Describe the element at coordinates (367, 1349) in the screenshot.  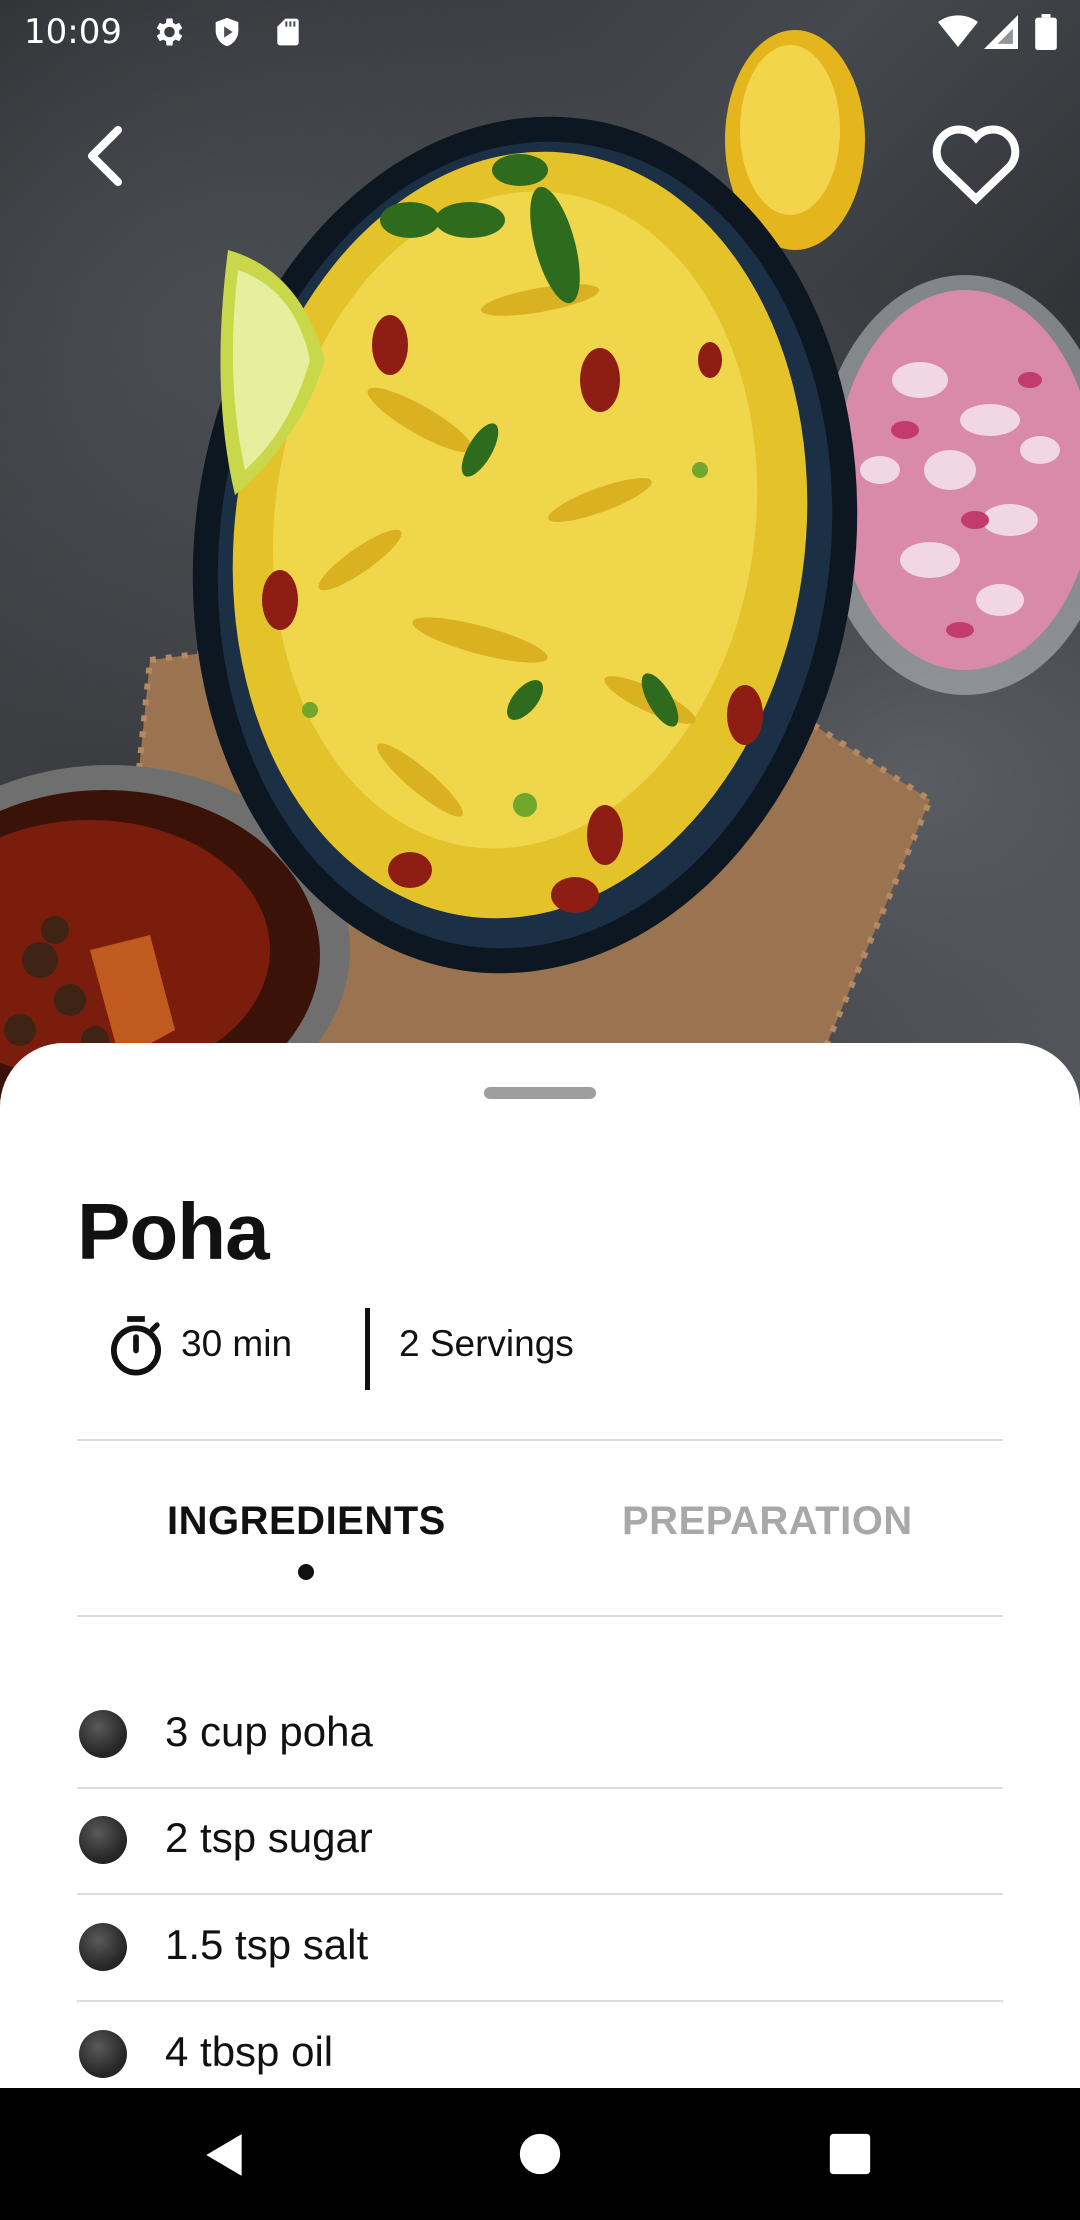
I see `meta-divider` at that location.